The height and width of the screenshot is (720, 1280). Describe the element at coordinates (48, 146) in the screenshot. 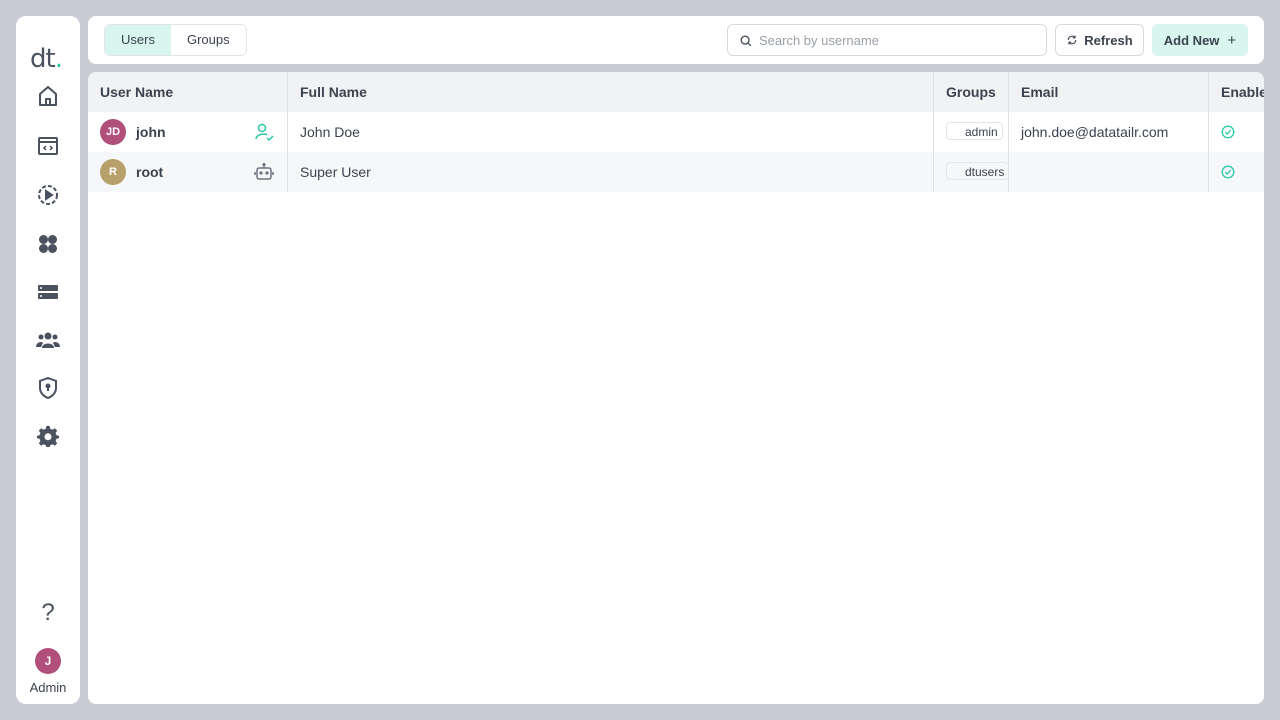

I see `code-window-icon` at that location.